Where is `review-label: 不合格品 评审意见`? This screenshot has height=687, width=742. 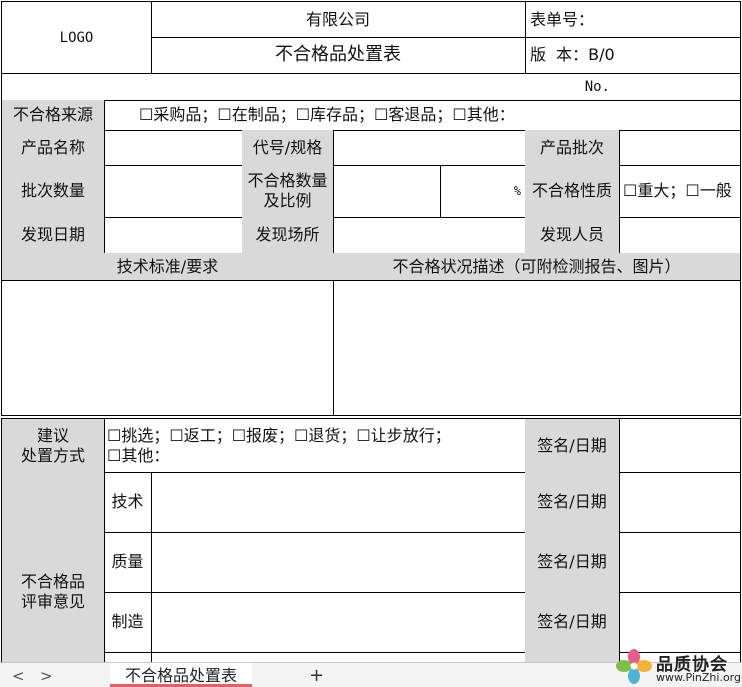
review-label: 不合格品 评审意见 is located at coordinates (53, 567).